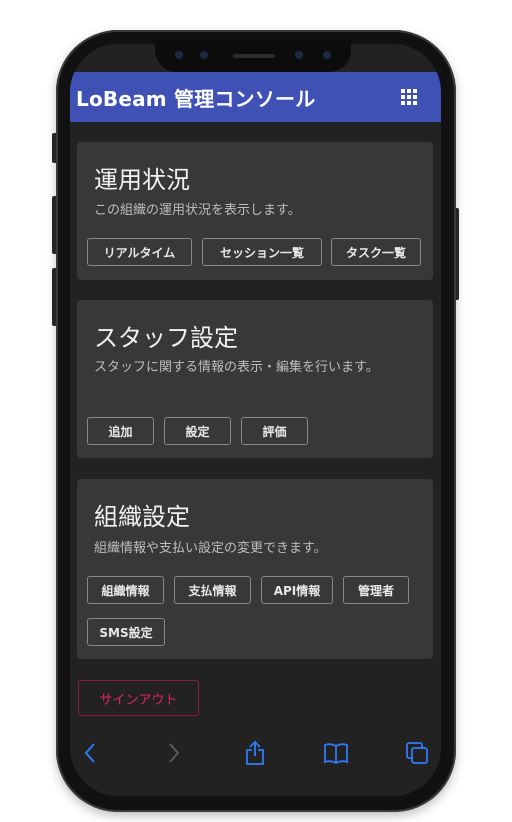 This screenshot has width=512, height=822. I want to click on card-description: この組織の運用状況を表示します。, so click(197, 210).